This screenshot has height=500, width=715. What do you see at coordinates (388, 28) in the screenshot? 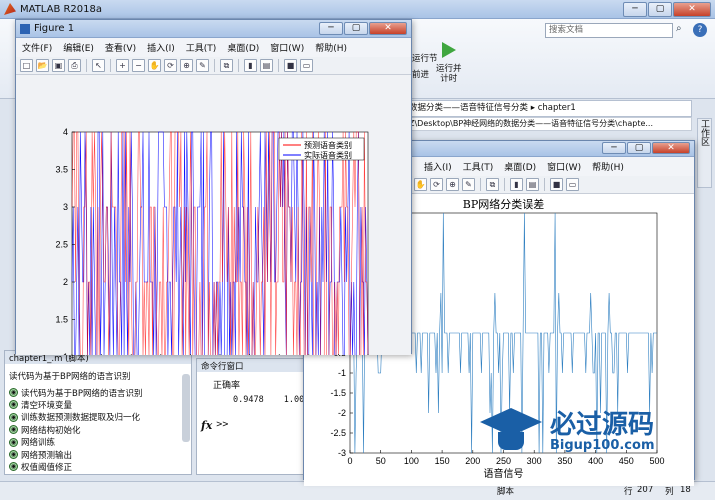
I see `figure1-close-button: ✕` at bounding box center [388, 28].